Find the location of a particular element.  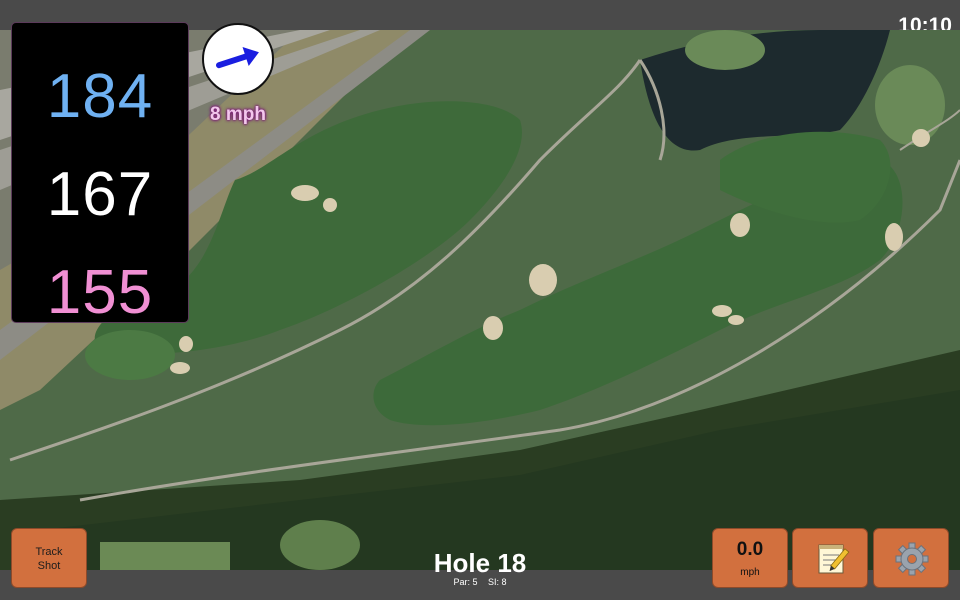

middle-distance: 167 is located at coordinates (100, 194).